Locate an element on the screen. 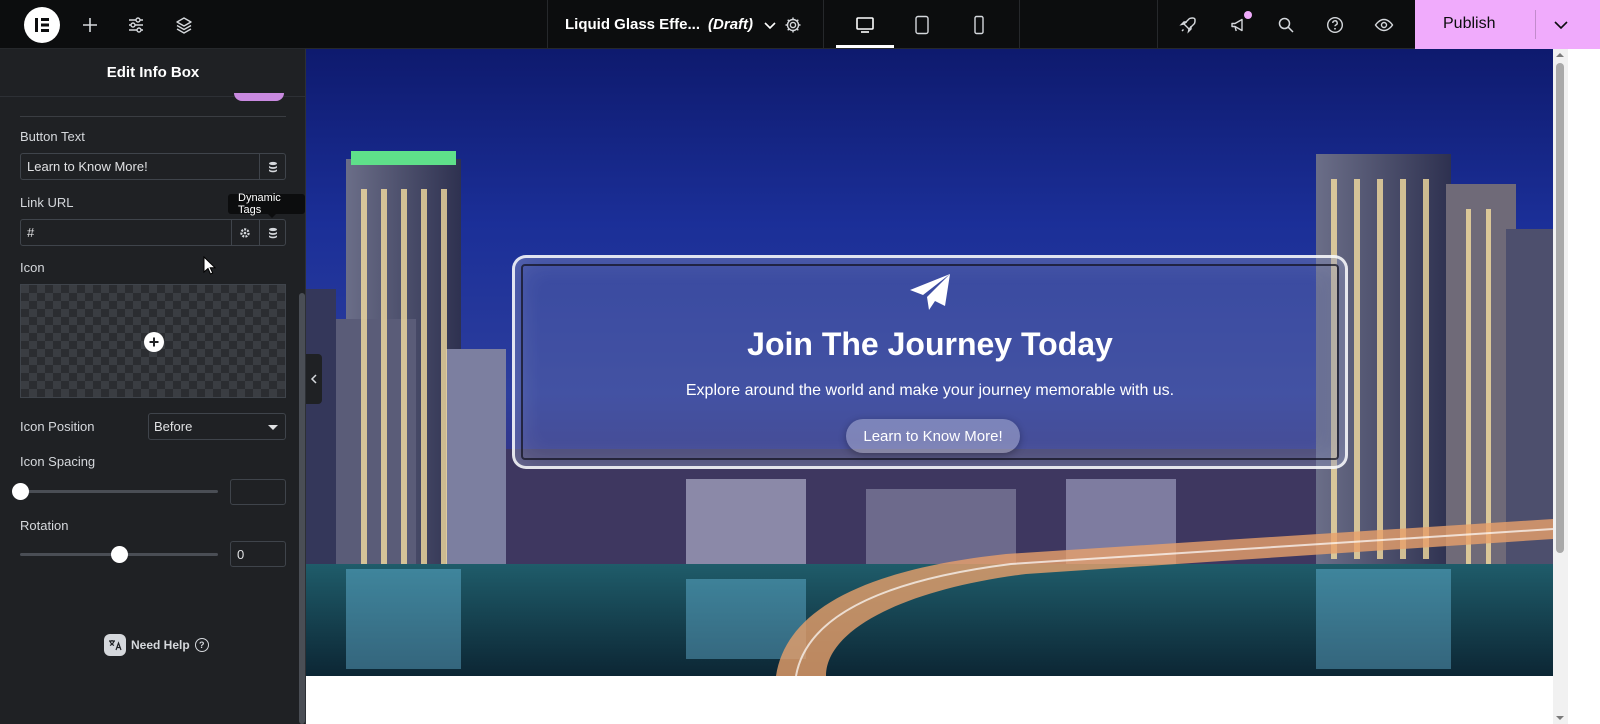  launchpad-button is located at coordinates (1188, 24).